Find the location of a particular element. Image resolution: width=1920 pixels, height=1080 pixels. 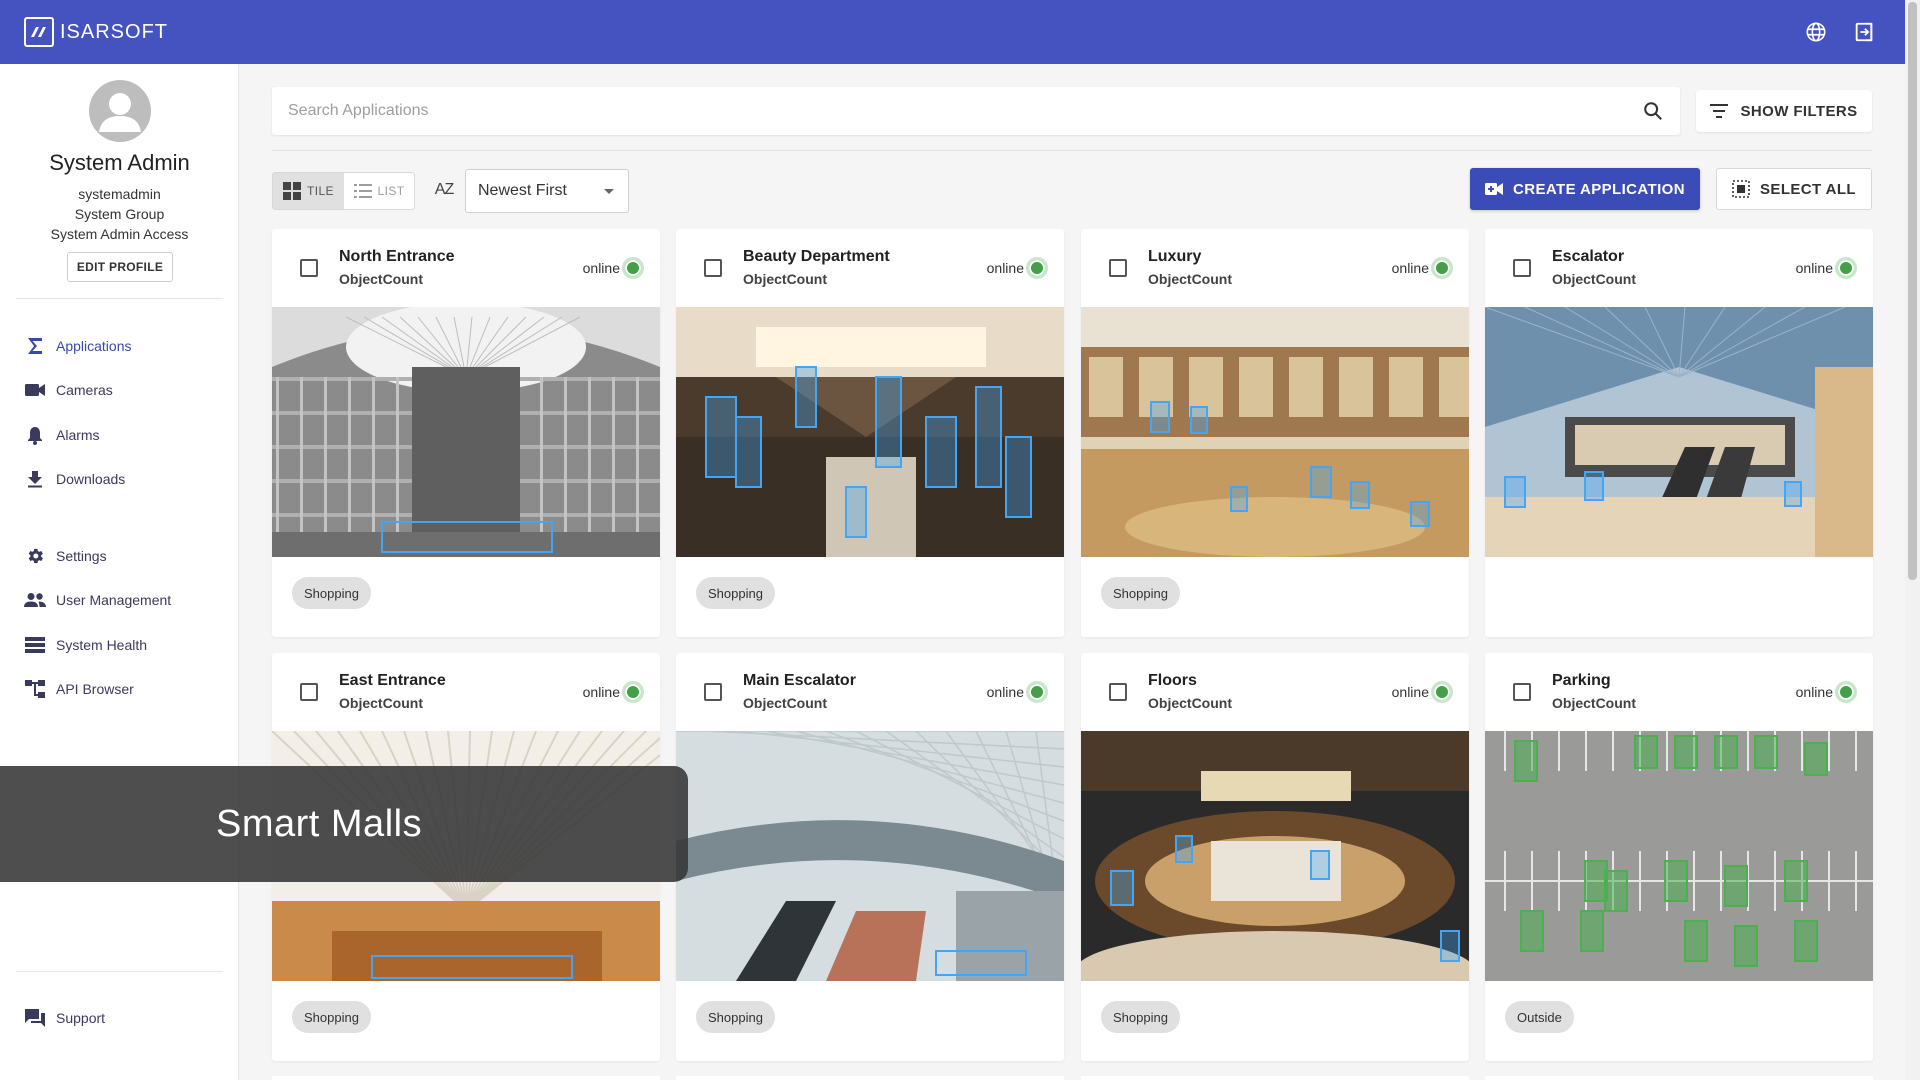

create-application-button: CREATE APPLICATION is located at coordinates (1585, 189).